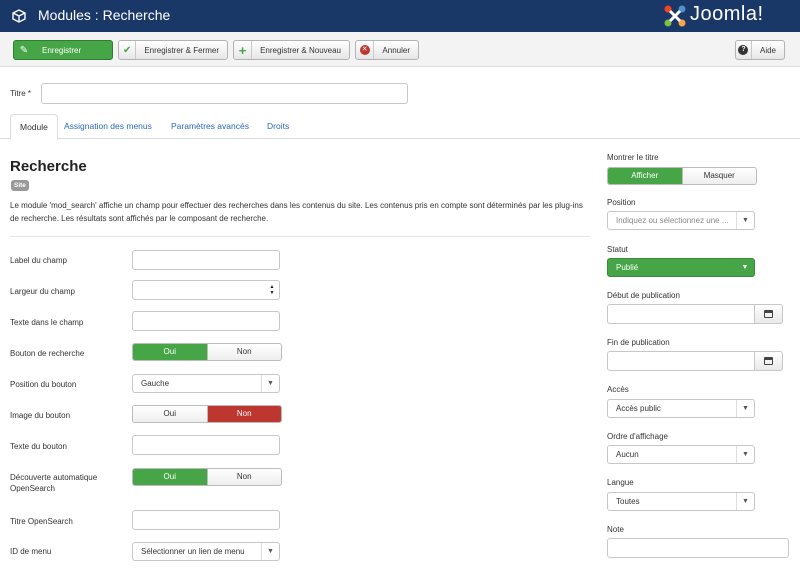 The width and height of the screenshot is (800, 575). I want to click on search-button-yes: Oui, so click(170, 352).